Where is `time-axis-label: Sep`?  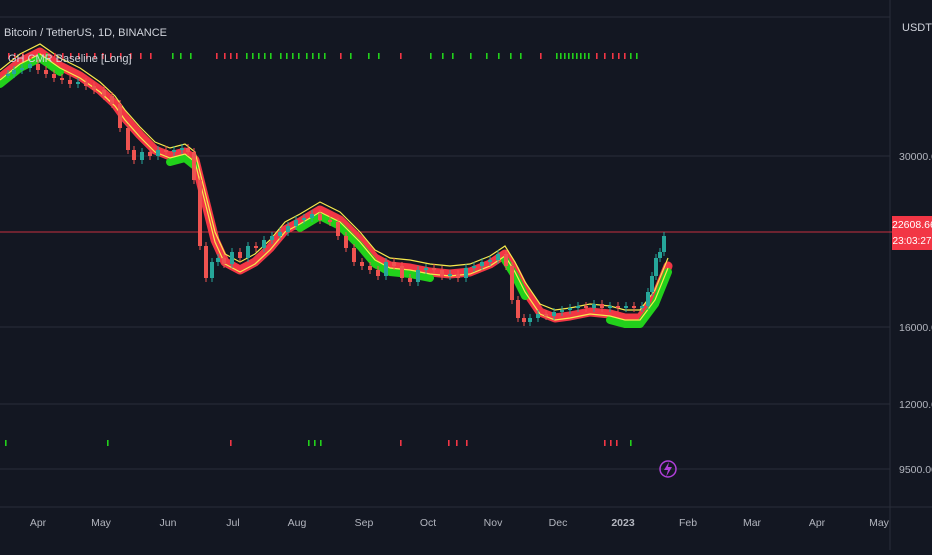
time-axis-label: Sep is located at coordinates (364, 523).